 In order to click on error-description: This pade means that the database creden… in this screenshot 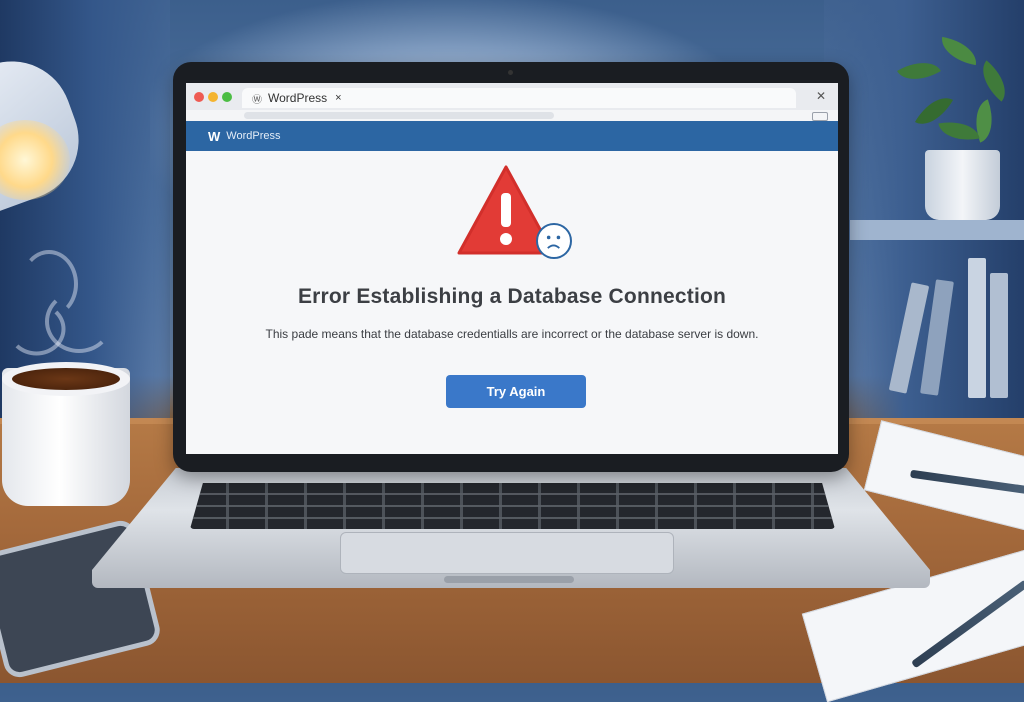, I will do `click(512, 334)`.